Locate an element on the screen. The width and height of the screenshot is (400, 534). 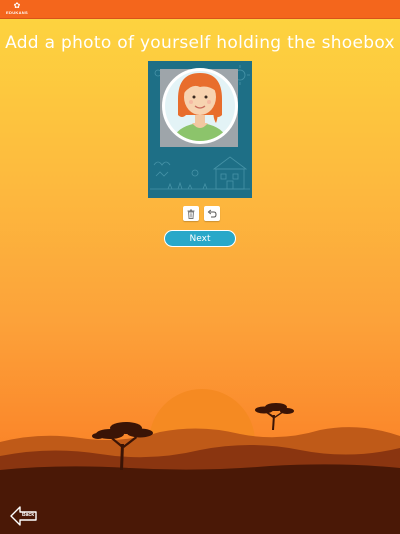
delete-photo-button is located at coordinates (191, 213).